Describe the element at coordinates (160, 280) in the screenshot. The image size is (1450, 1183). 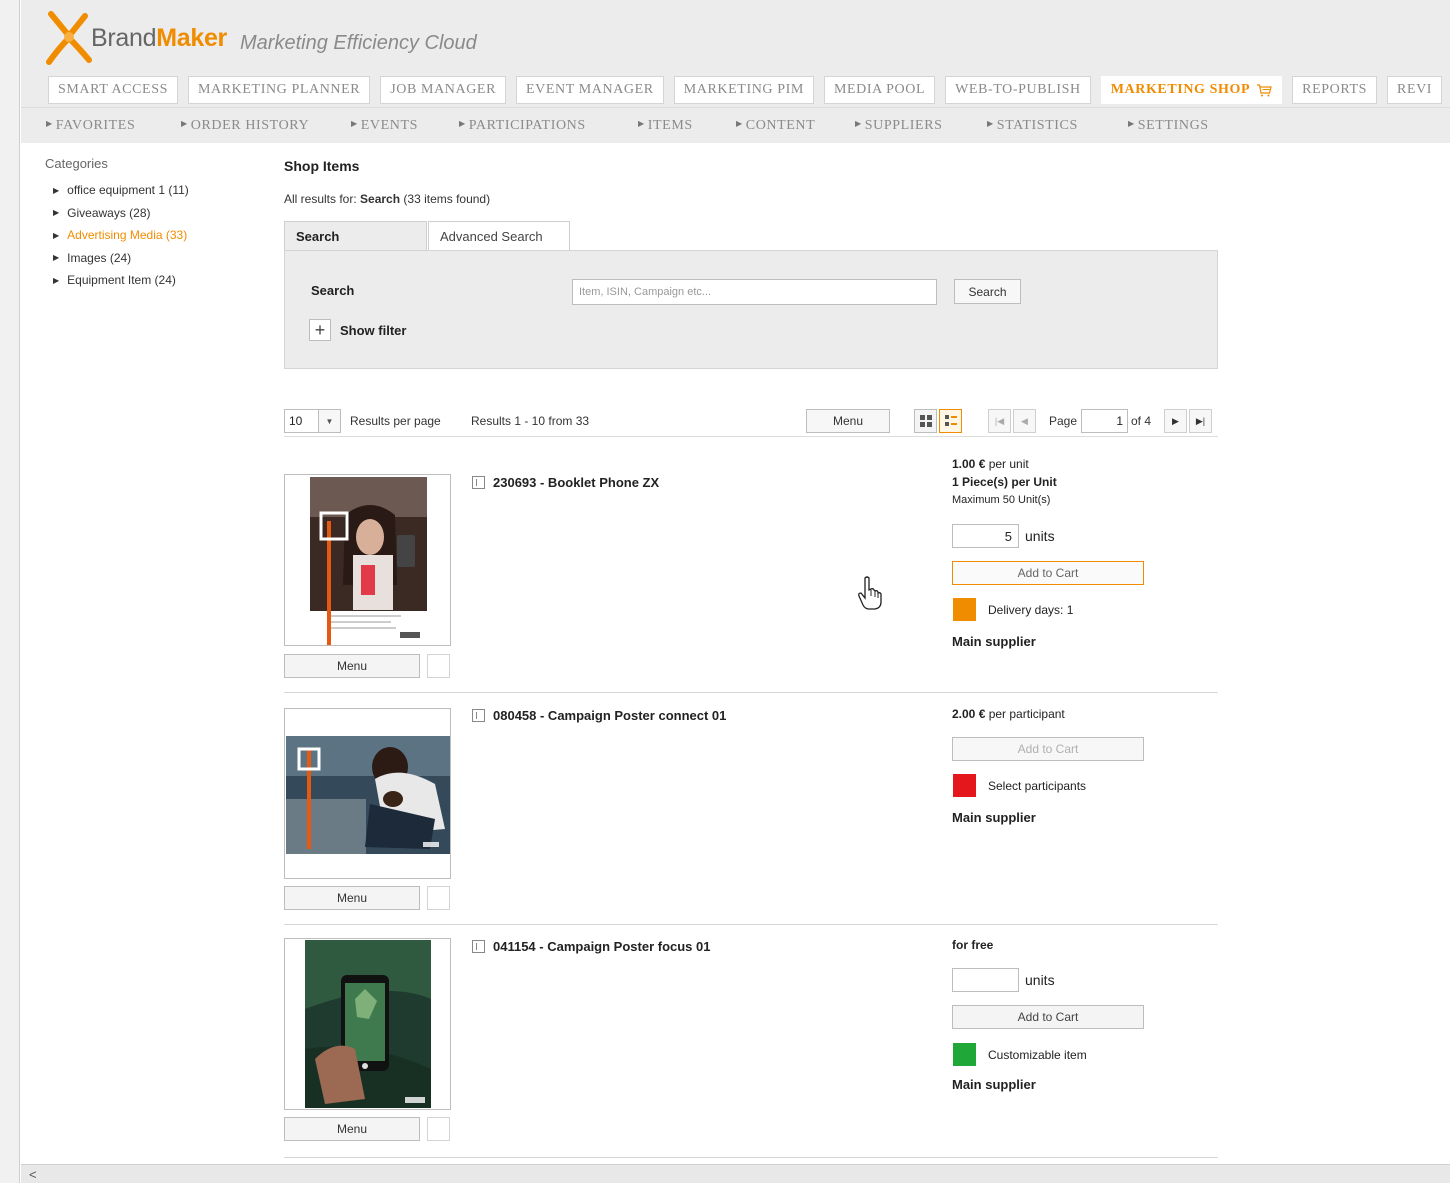
I see `category-item: ▶ Equipment Item (24)` at that location.